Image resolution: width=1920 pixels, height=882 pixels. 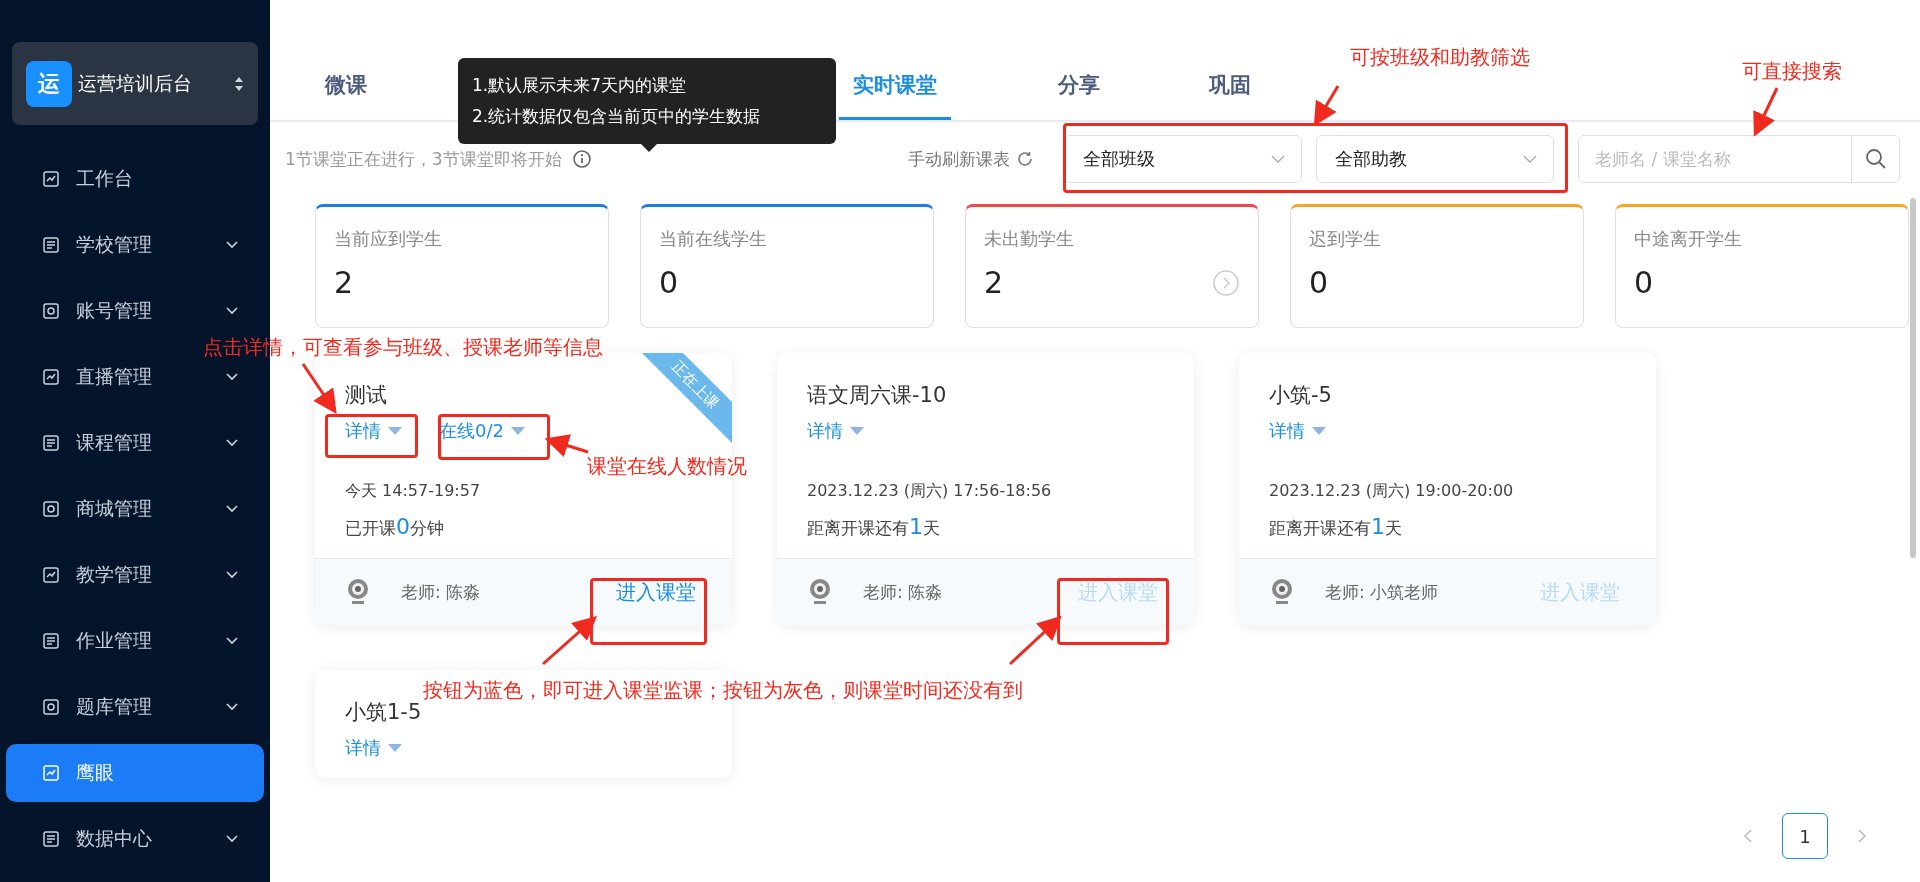 What do you see at coordinates (1382, 592) in the screenshot?
I see `teacher-name: 老师: 小筑老师` at bounding box center [1382, 592].